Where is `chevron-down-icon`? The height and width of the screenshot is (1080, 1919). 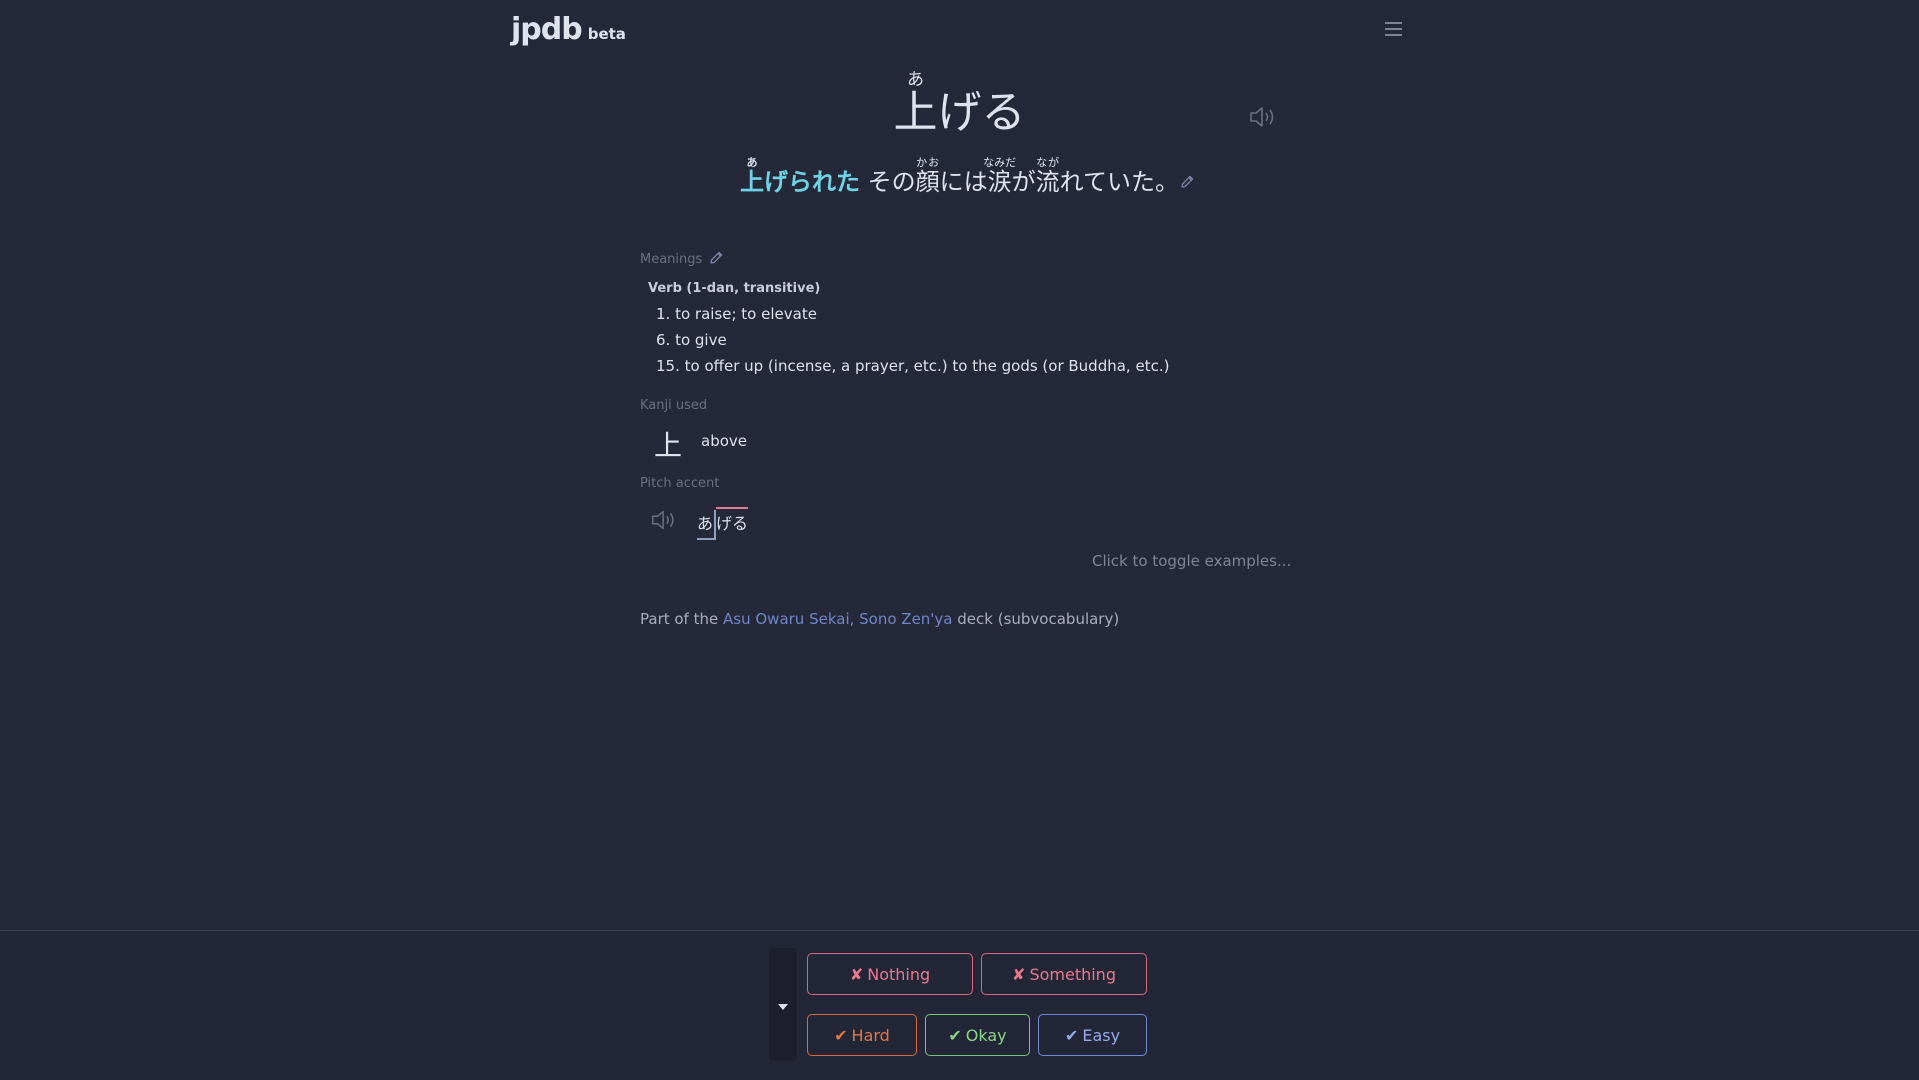
chevron-down-icon is located at coordinates (783, 1007).